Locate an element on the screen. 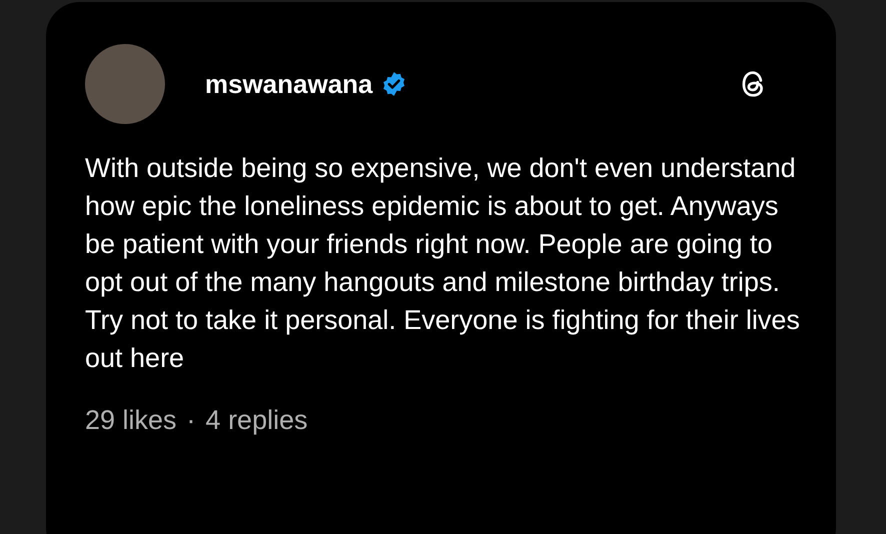  replies-count: 4 replies is located at coordinates (257, 420).